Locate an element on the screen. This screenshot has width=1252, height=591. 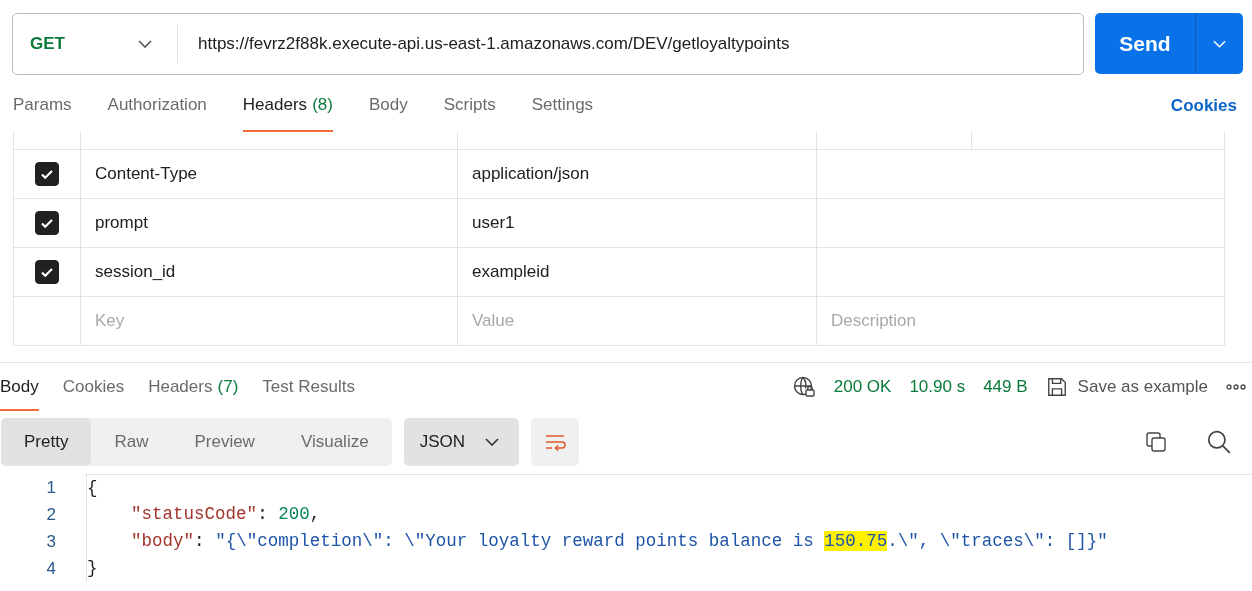
header-key: Content-Type is located at coordinates (146, 174).